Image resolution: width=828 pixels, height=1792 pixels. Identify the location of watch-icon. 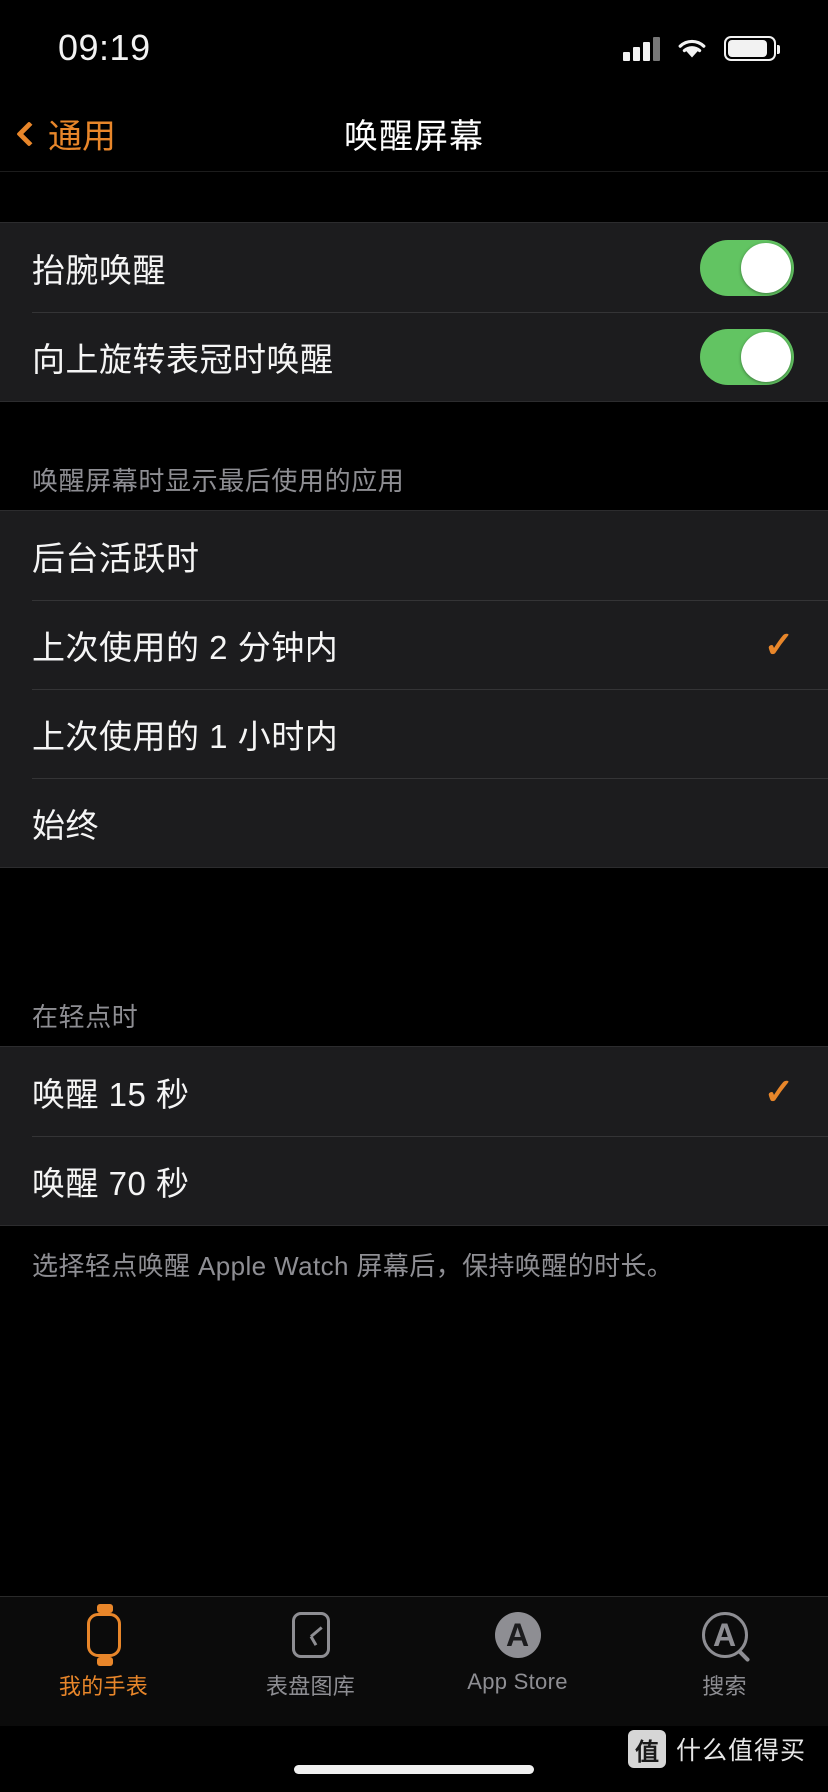
(103, 1635).